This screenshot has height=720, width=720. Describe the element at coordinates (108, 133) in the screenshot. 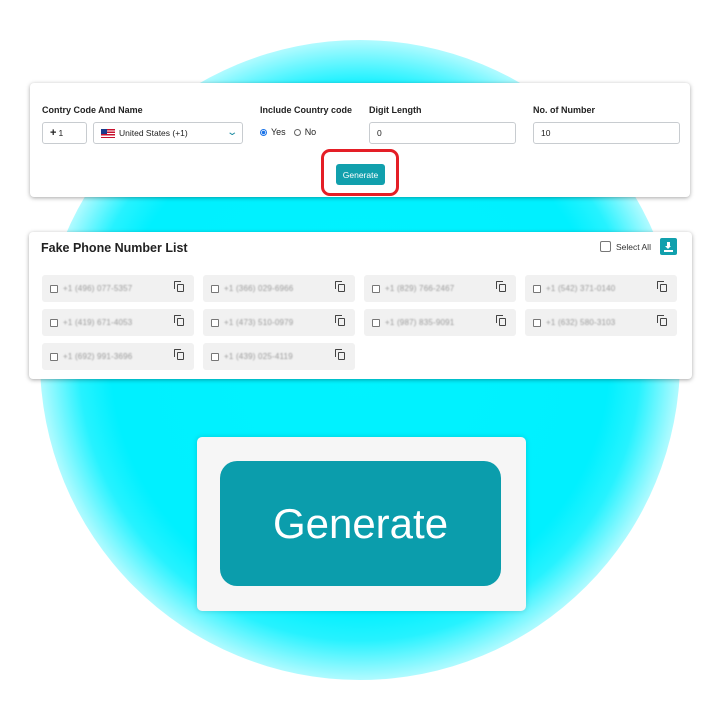

I see `us-flag-icon` at that location.